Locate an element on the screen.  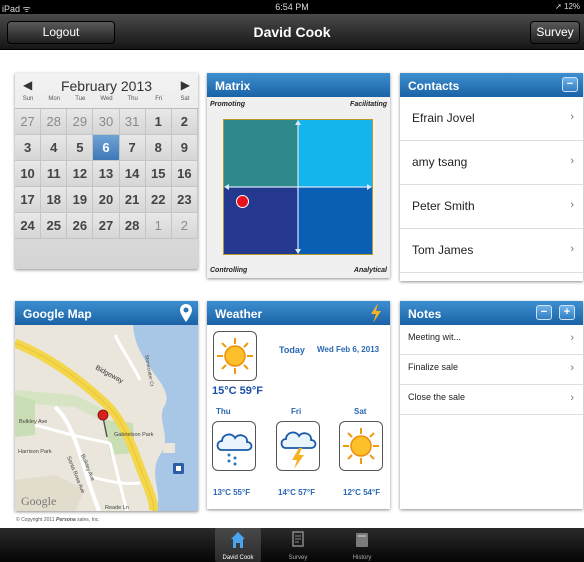
location-pin-icon is located at coordinates (186, 313).